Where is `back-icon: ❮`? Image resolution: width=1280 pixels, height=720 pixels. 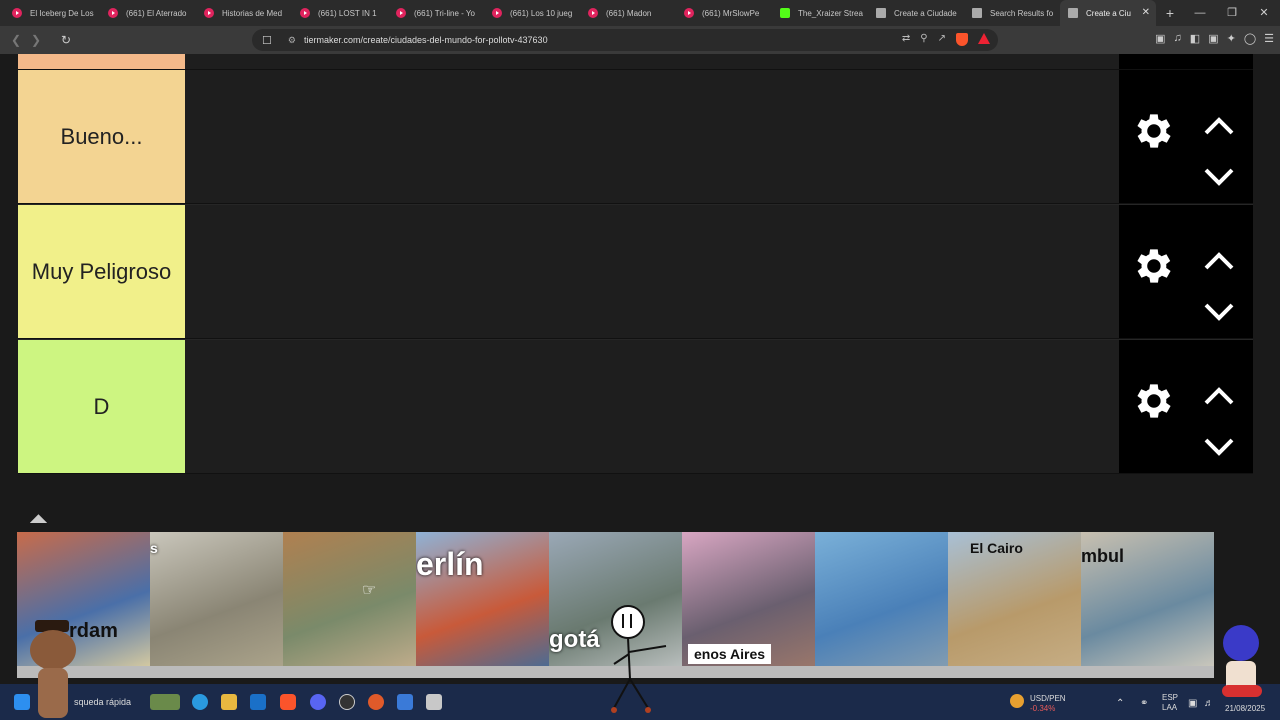
back-icon: ❮ is located at coordinates (16, 40).